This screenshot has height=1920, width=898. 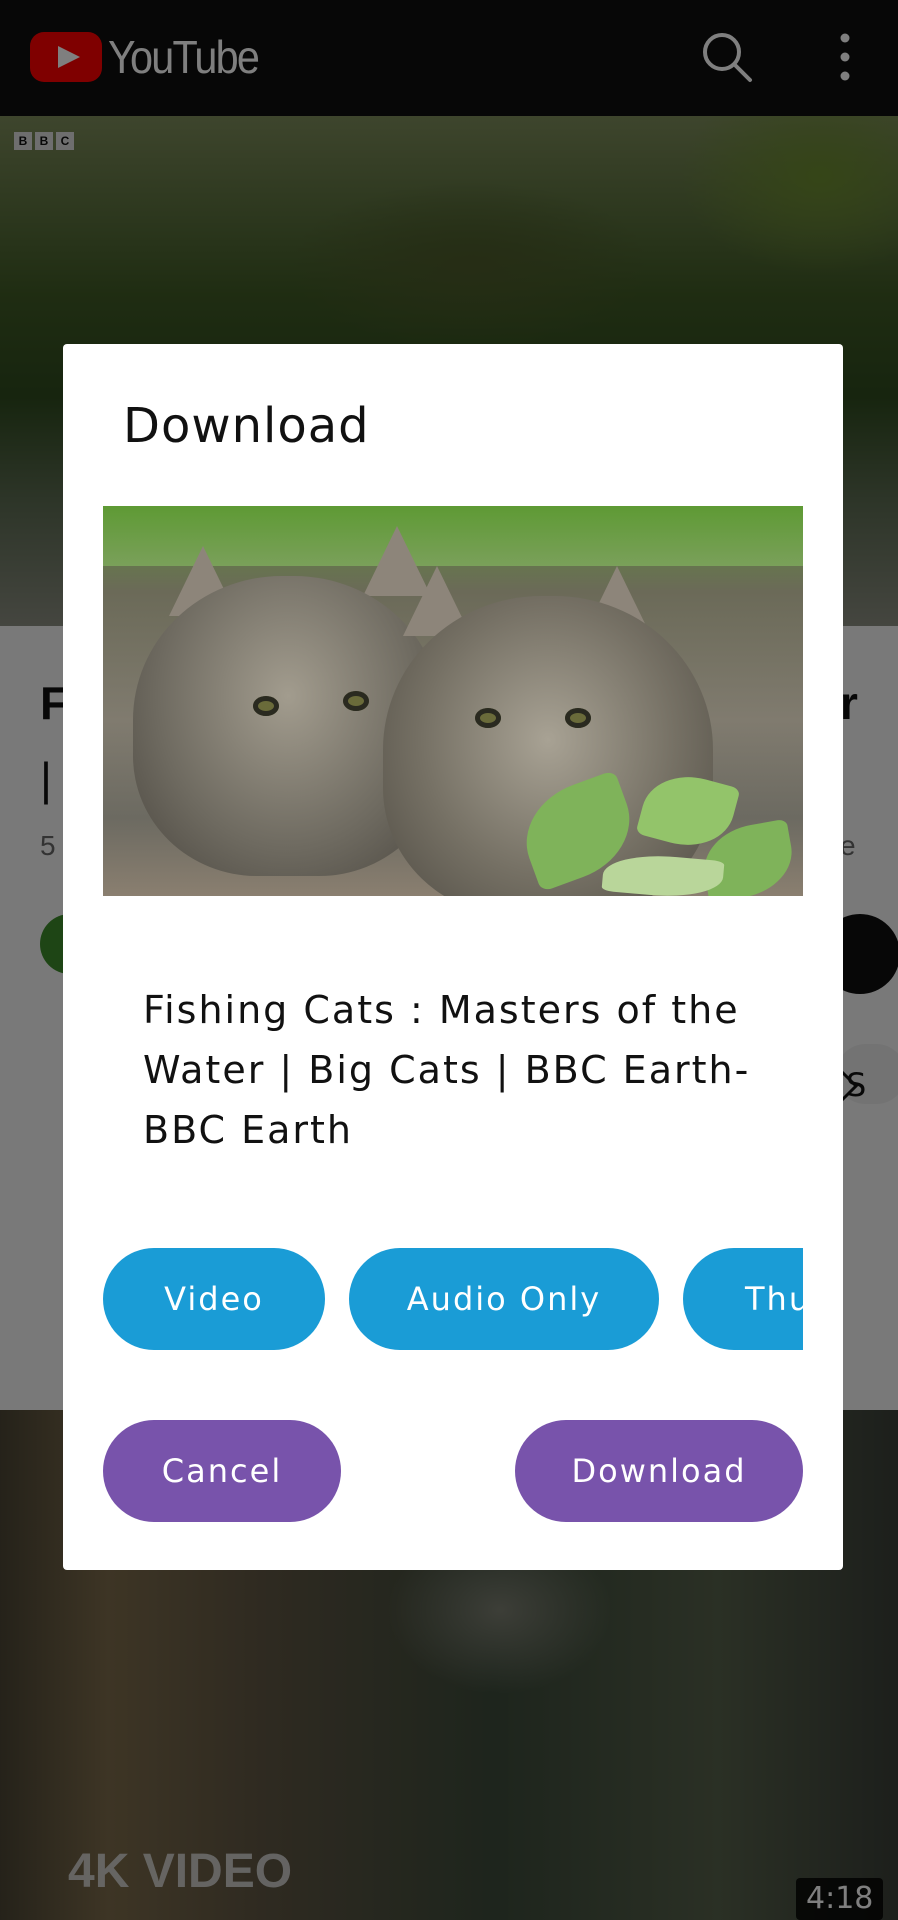 I want to click on cancel-button: Cancel, so click(x=222, y=1471).